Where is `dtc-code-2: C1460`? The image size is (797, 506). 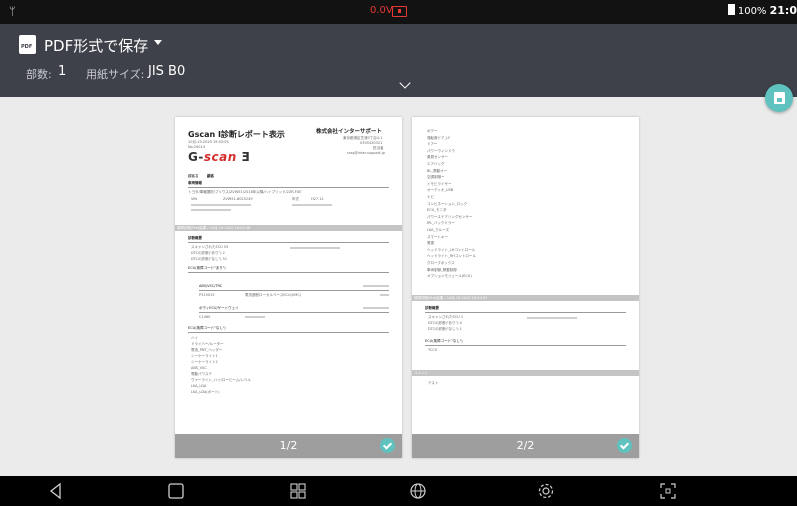 dtc-code-2: C1460 is located at coordinates (205, 317).